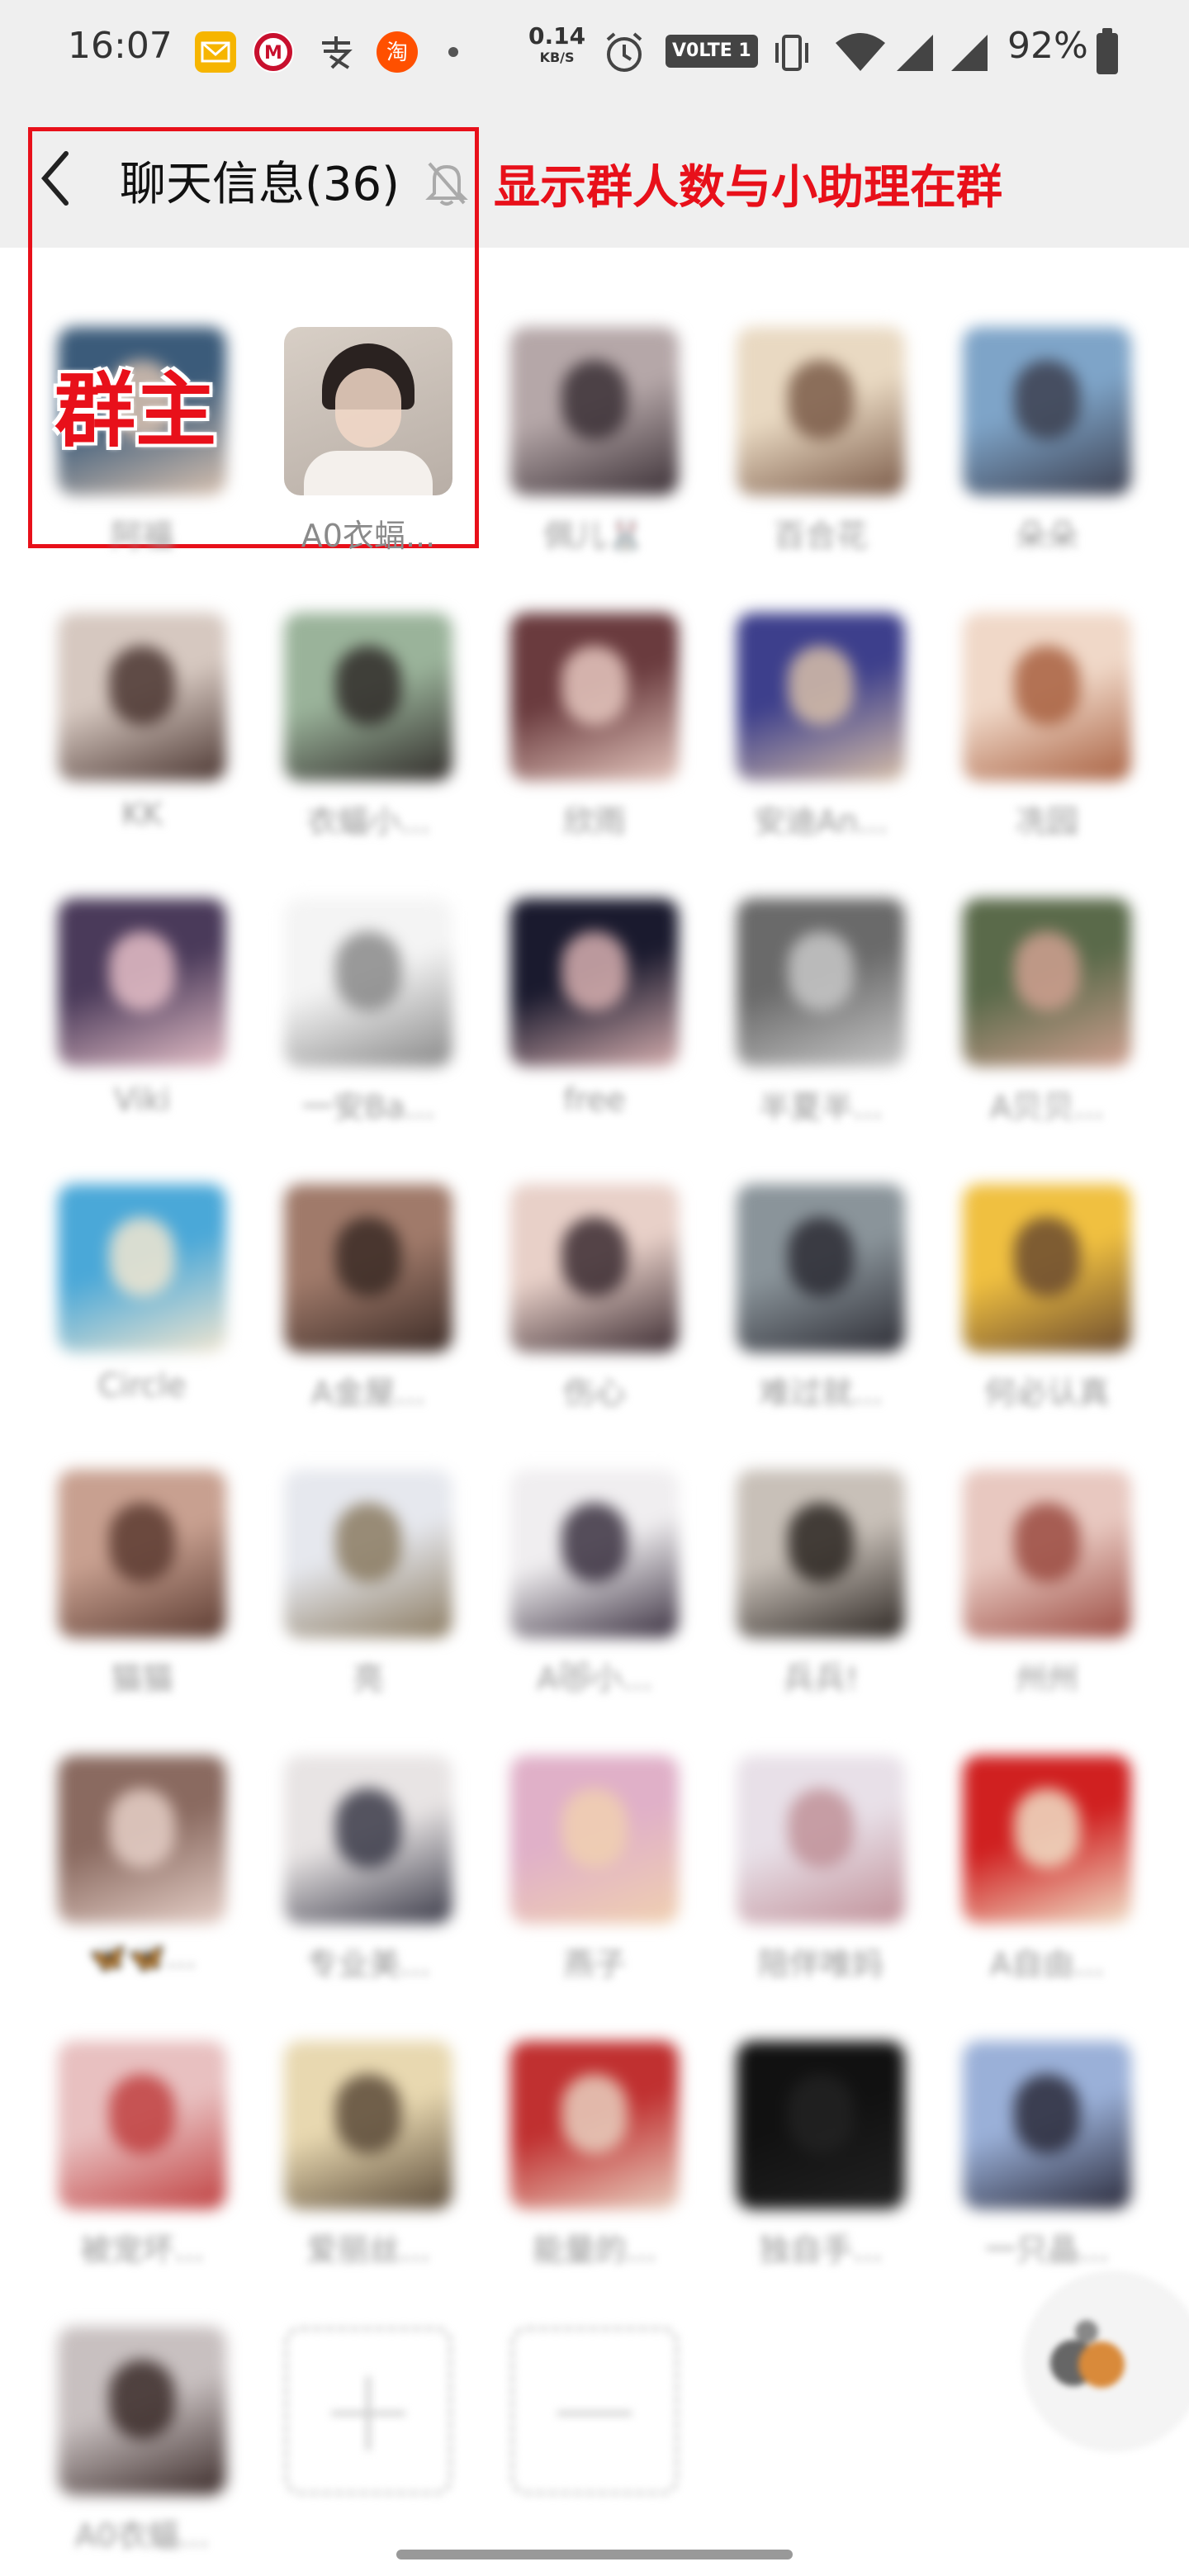 The height and width of the screenshot is (2576, 1189). Describe the element at coordinates (1046, 1393) in the screenshot. I see `member-name: 何必认真` at that location.